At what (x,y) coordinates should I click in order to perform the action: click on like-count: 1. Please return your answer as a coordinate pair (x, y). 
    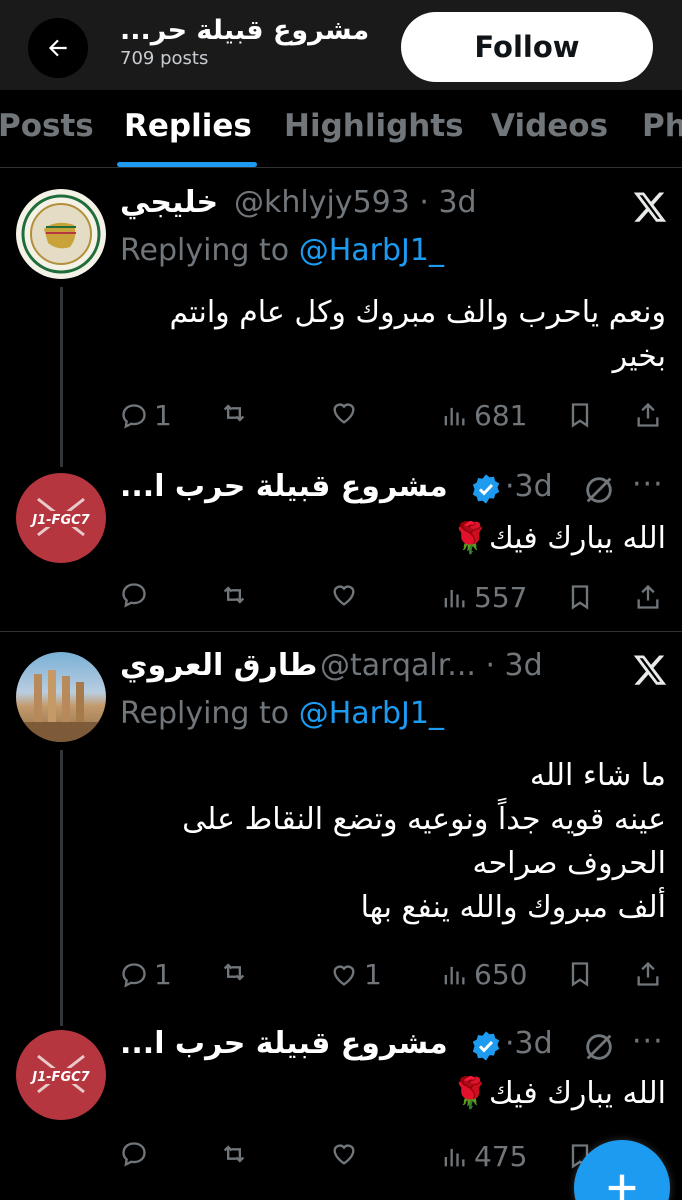
    Looking at the image, I should click on (373, 974).